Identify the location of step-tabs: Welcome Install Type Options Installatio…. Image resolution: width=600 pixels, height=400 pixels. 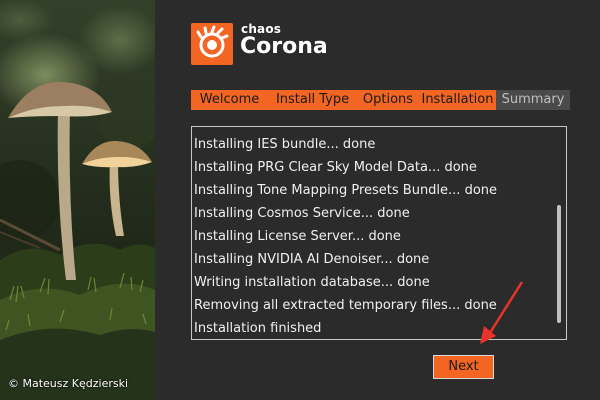
(380, 100).